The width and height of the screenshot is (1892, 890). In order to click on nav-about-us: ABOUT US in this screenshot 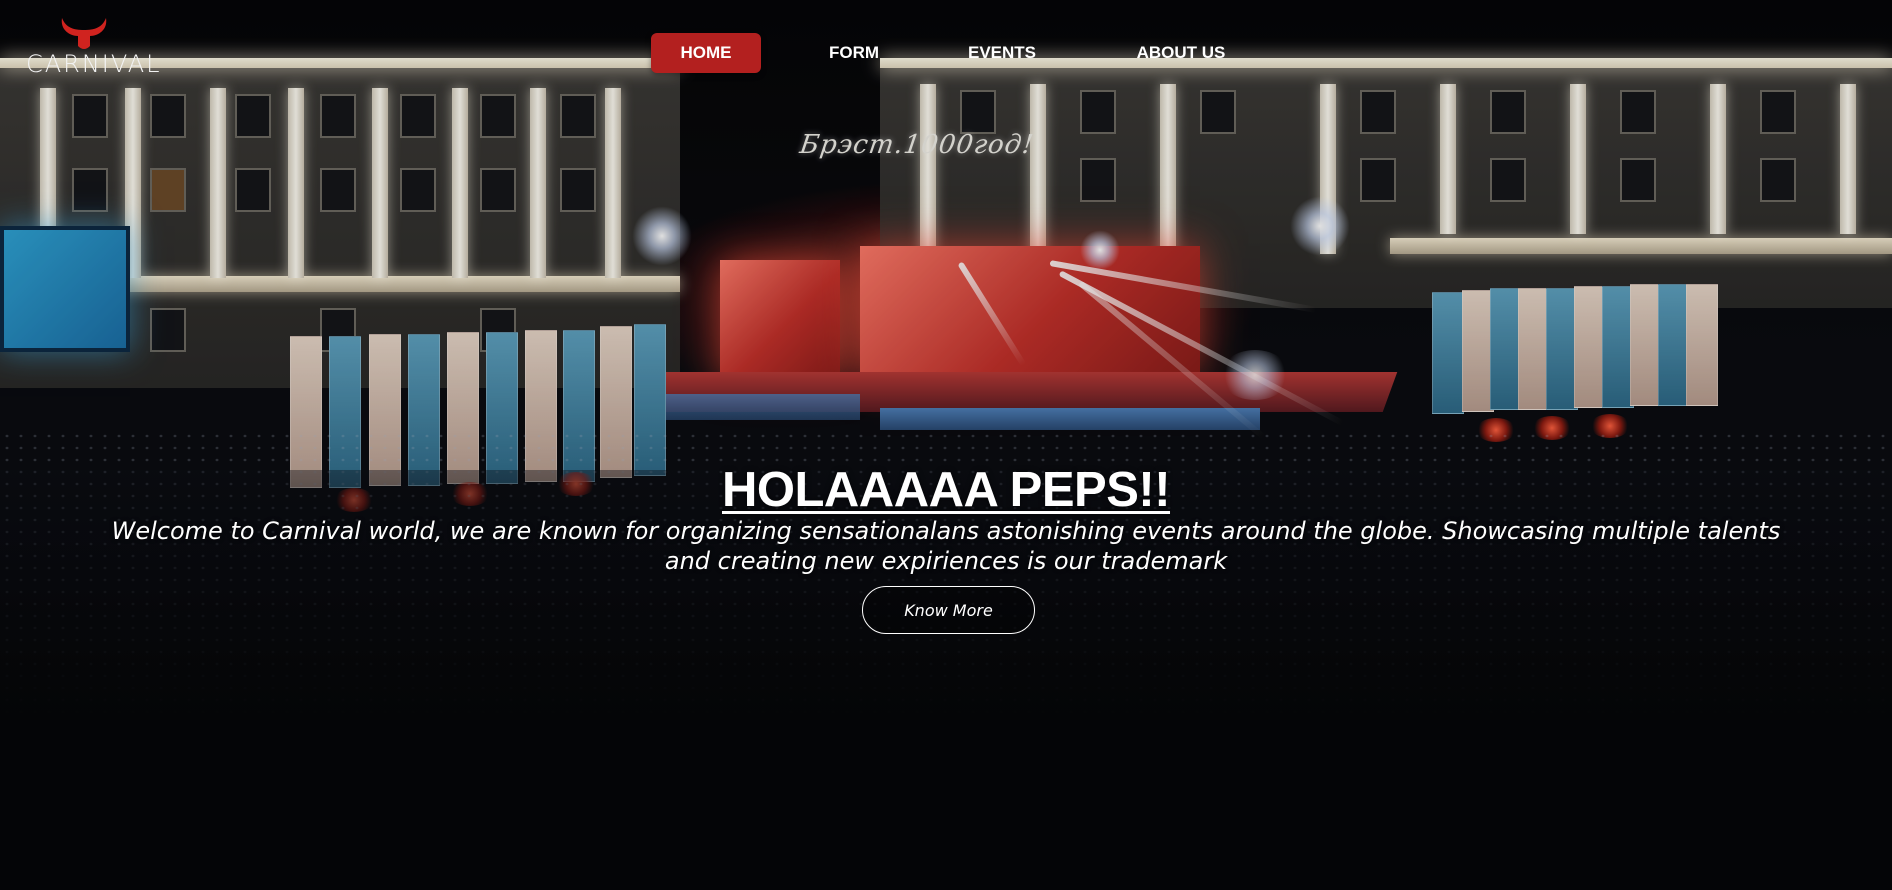, I will do `click(1181, 53)`.